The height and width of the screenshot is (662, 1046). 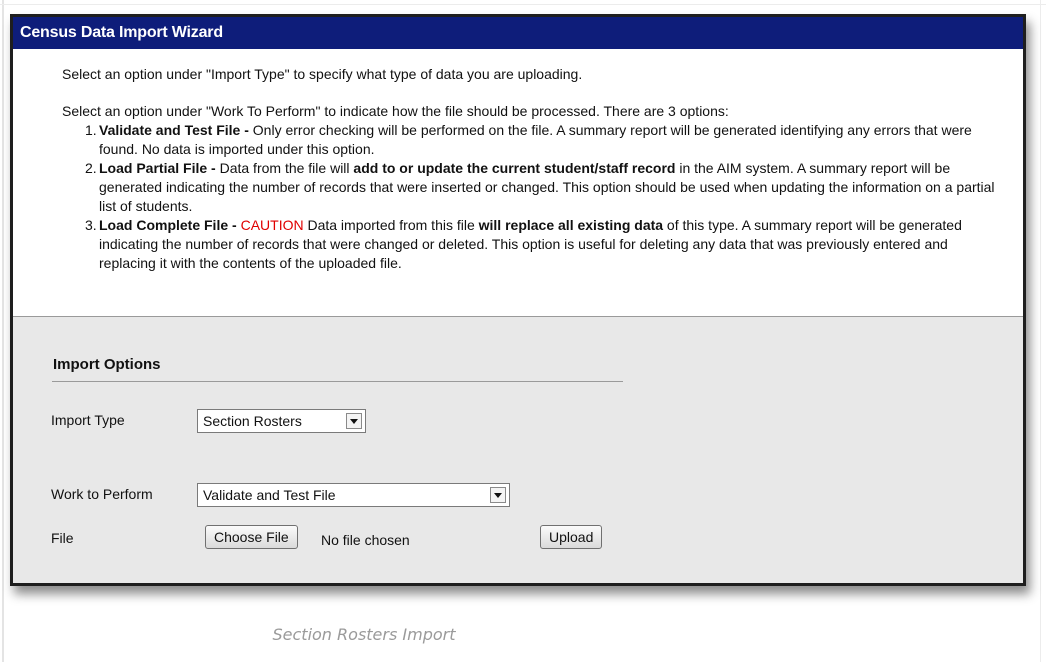 I want to click on work-to-perform-select: Validate and Test File, so click(x=353, y=495).